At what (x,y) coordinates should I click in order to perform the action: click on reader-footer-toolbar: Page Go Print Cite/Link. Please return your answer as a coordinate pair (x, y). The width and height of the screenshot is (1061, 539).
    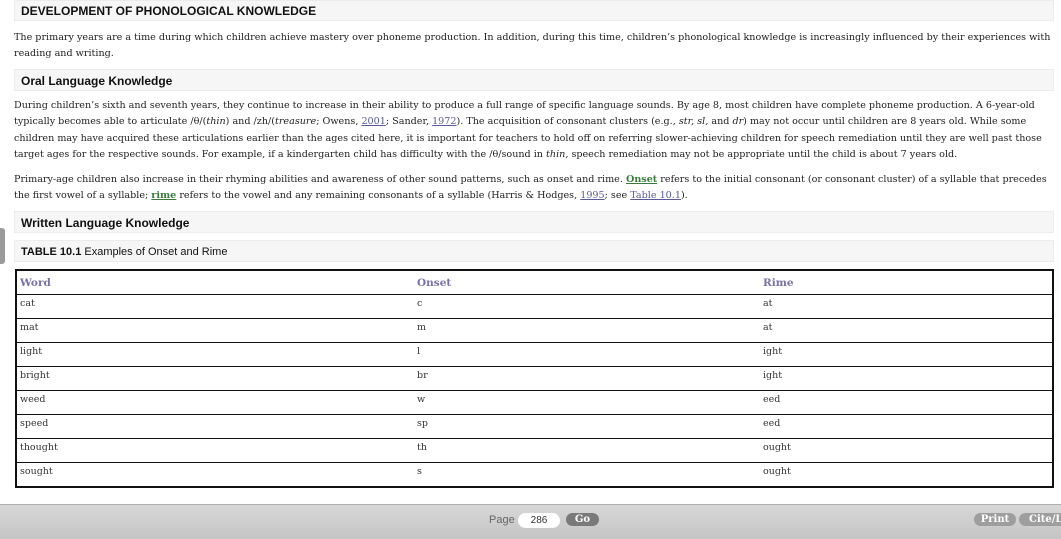
    Looking at the image, I should click on (530, 521).